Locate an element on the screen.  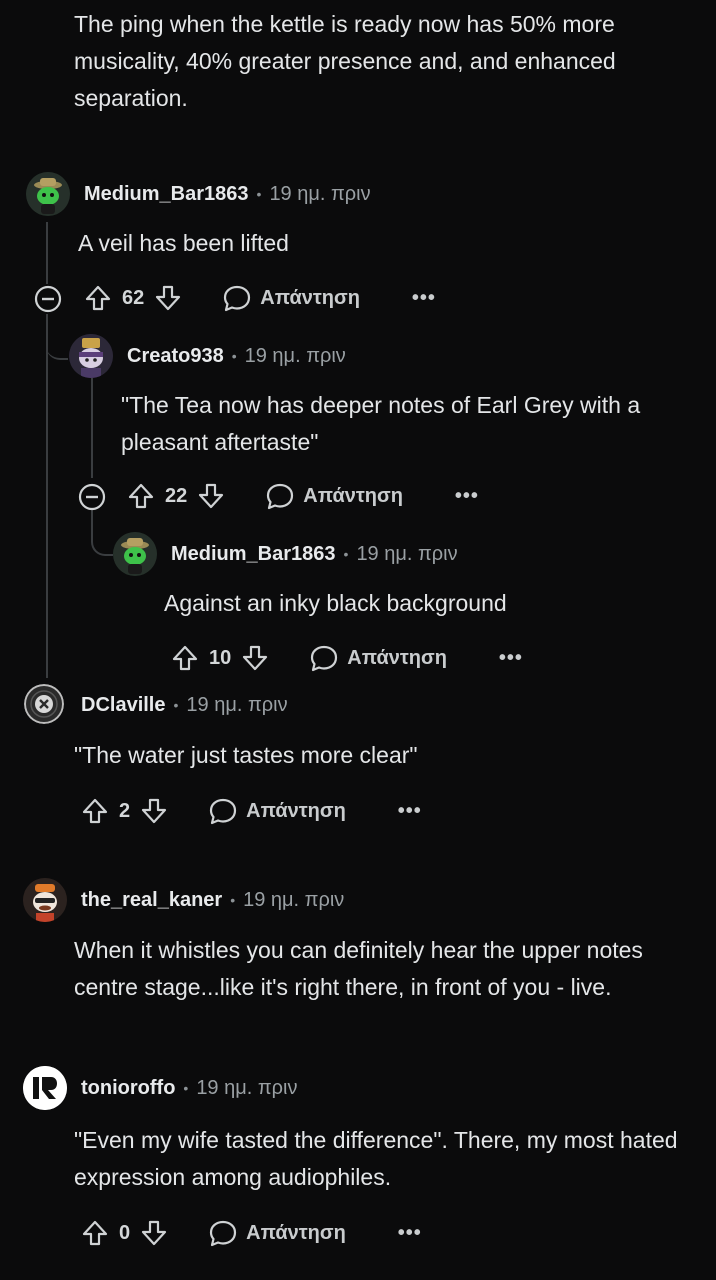
comment-actions: 22 Απάντηση ••• is located at coordinates (303, 496).